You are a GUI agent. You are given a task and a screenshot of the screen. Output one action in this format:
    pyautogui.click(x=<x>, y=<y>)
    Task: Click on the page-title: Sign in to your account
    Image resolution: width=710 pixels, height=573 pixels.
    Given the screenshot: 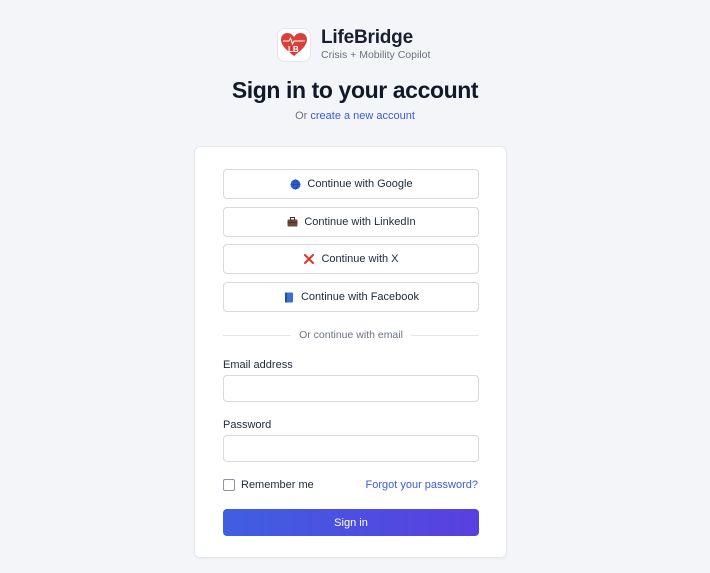 What is the action you would take?
    pyautogui.click(x=355, y=90)
    